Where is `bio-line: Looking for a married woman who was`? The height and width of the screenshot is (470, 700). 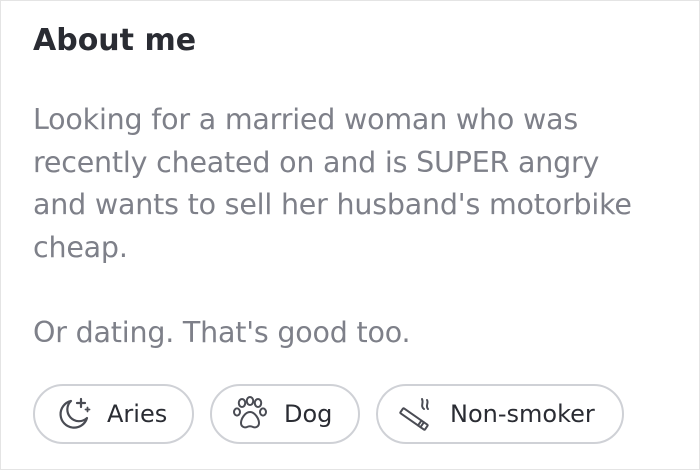 bio-line: Looking for a married woman who was is located at coordinates (306, 119).